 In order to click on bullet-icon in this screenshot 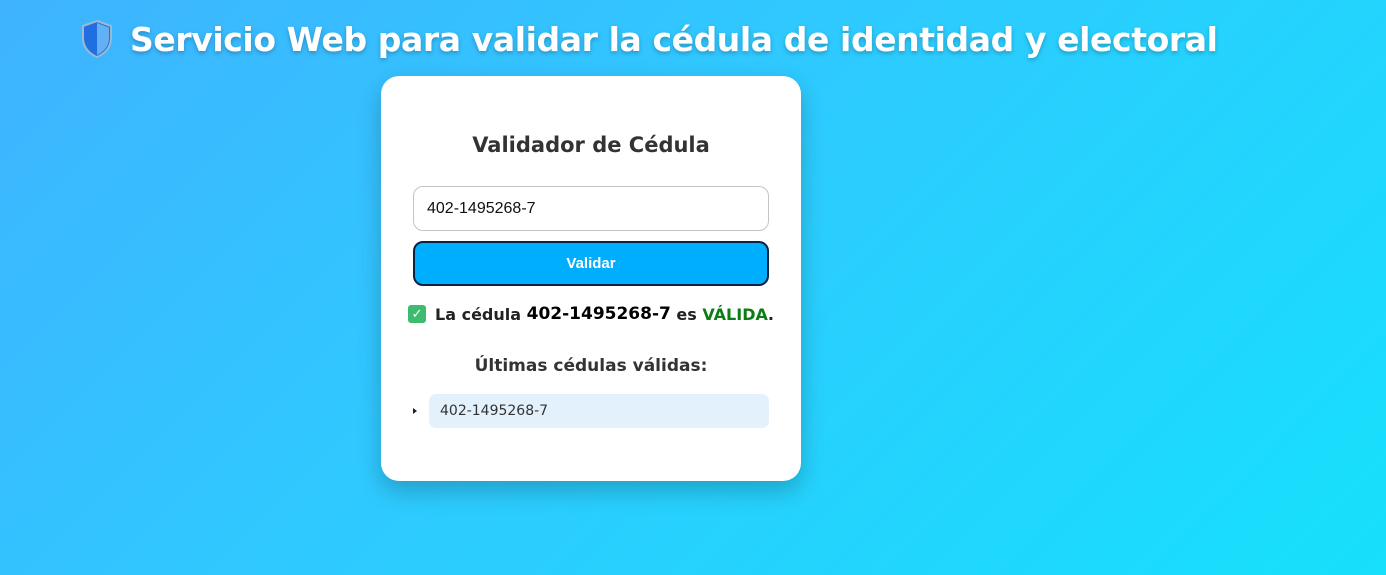, I will do `click(415, 411)`.